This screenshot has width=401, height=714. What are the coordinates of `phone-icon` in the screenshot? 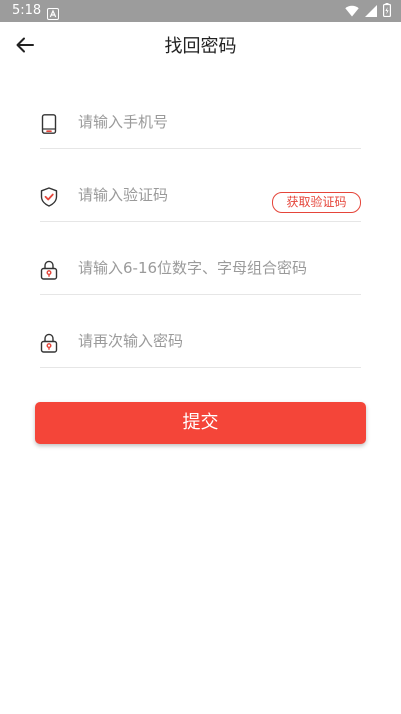 It's located at (49, 124).